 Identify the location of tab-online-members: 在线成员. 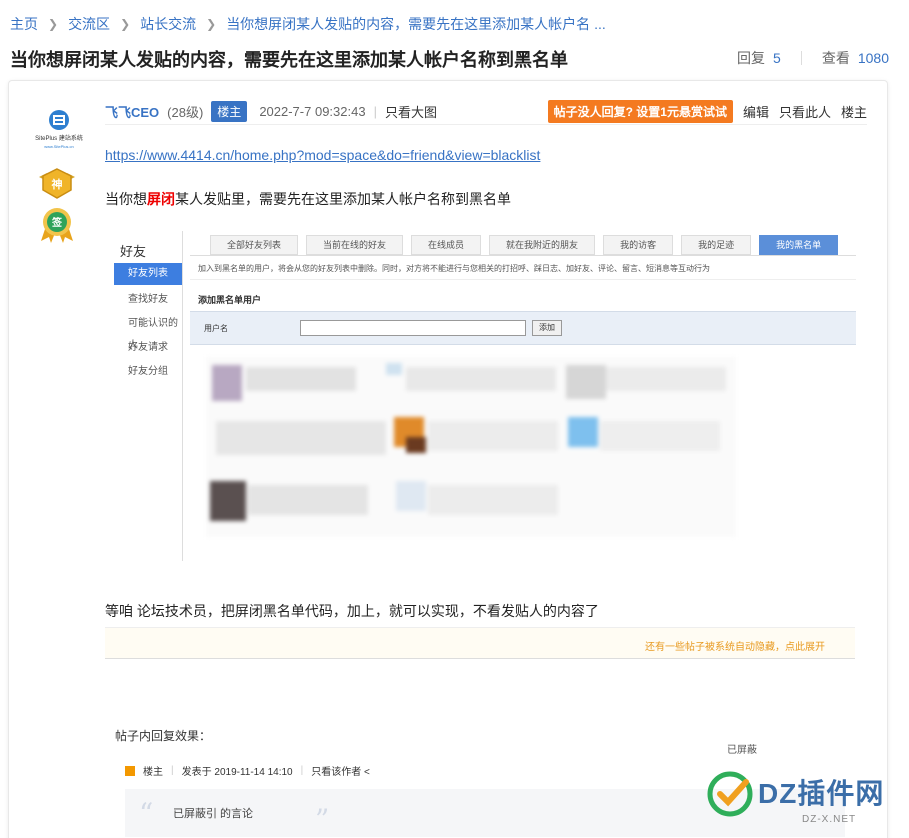
(446, 245).